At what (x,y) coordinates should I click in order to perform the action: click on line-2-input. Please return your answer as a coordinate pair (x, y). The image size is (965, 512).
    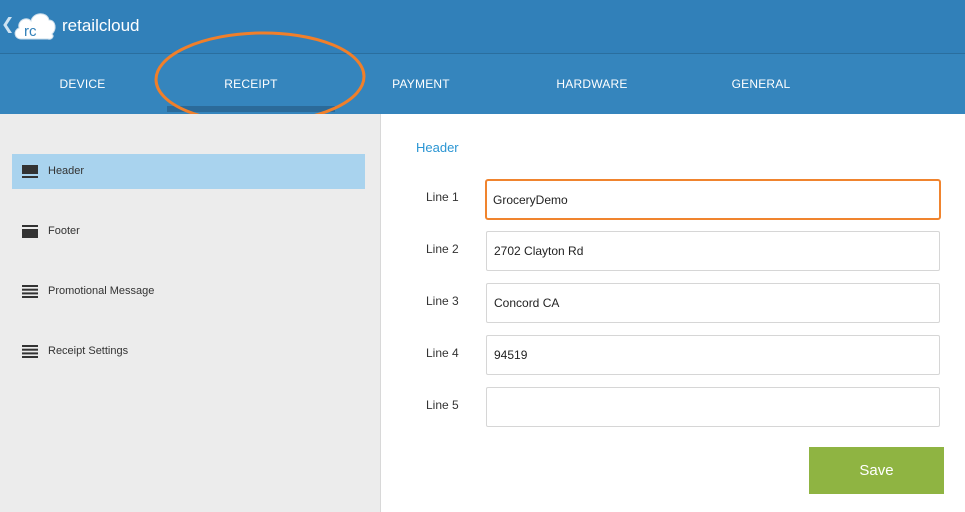
    Looking at the image, I should click on (713, 251).